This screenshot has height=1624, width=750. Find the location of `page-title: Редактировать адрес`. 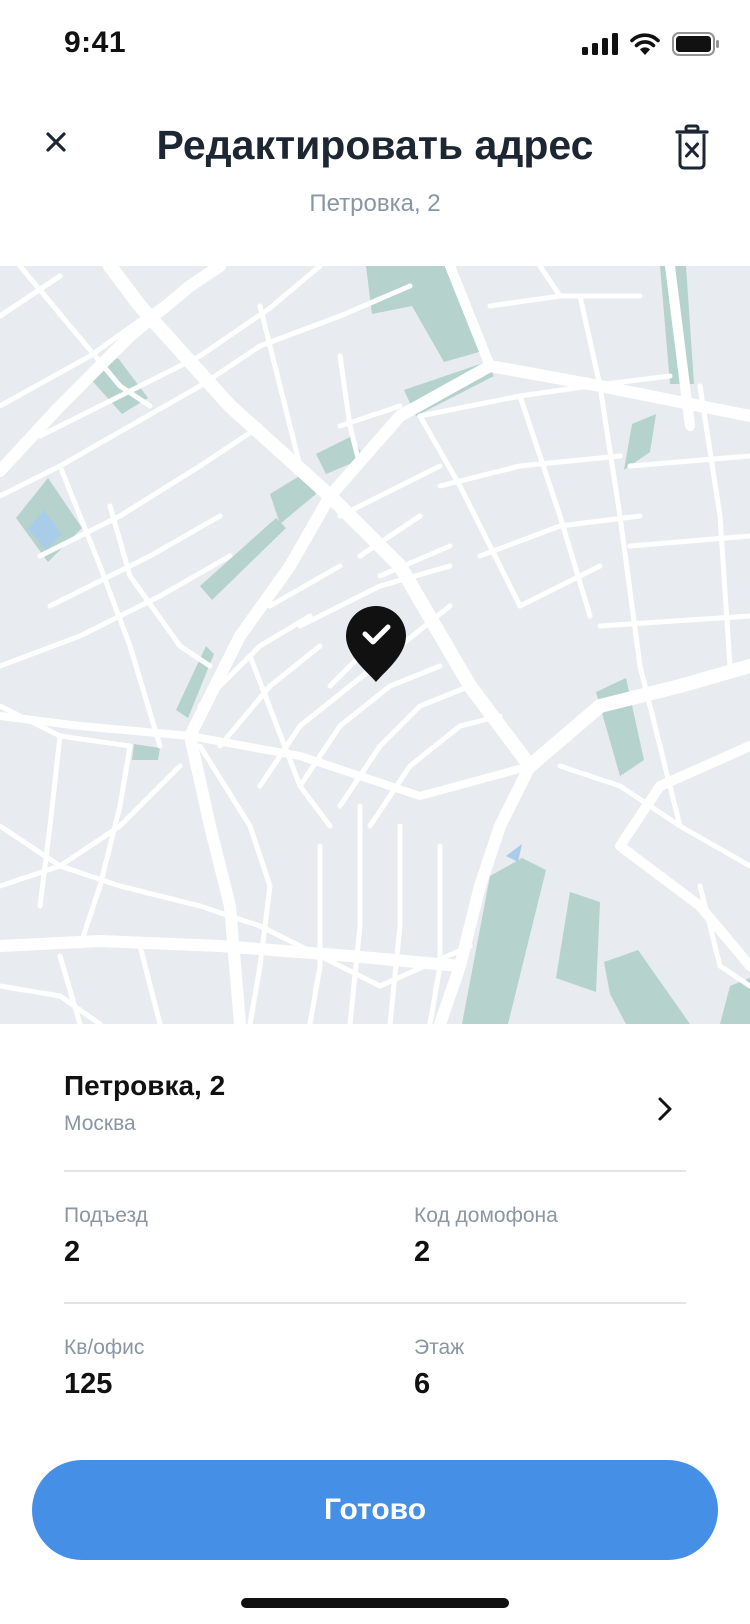

page-title: Редактировать адрес is located at coordinates (375, 145).